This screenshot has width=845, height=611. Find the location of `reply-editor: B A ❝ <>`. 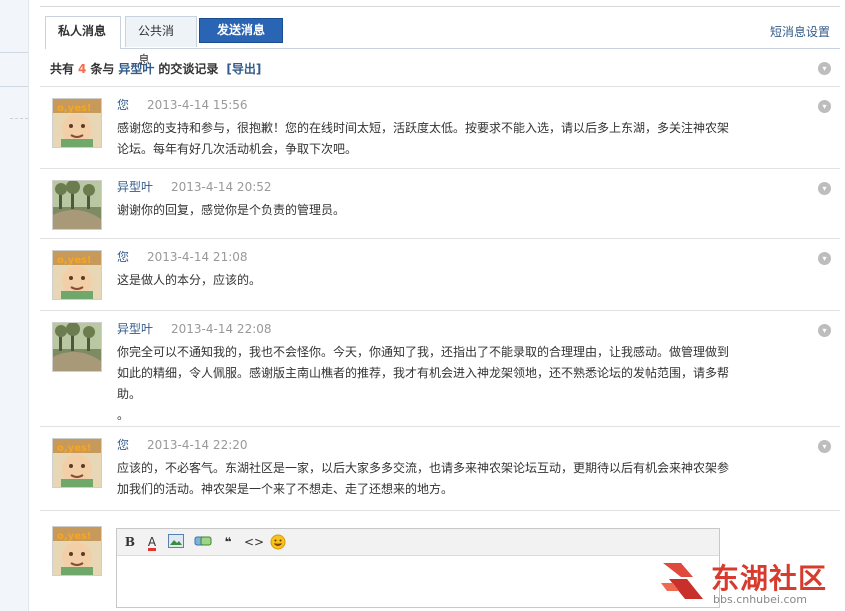

reply-editor: B A ❝ <> is located at coordinates (418, 568).